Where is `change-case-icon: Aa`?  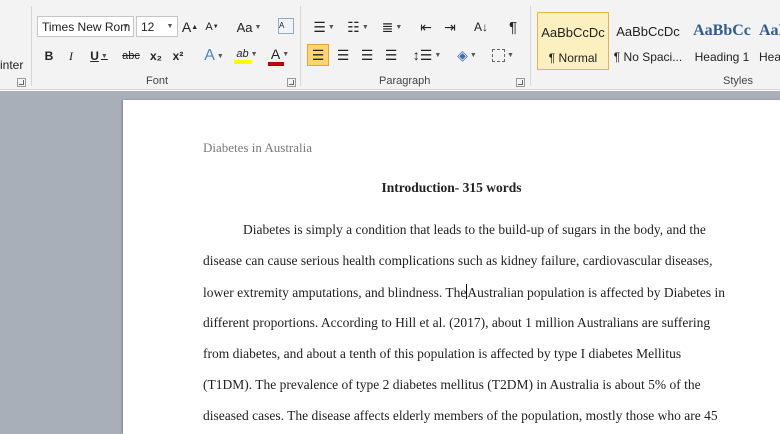
change-case-icon: Aa is located at coordinates (244, 27).